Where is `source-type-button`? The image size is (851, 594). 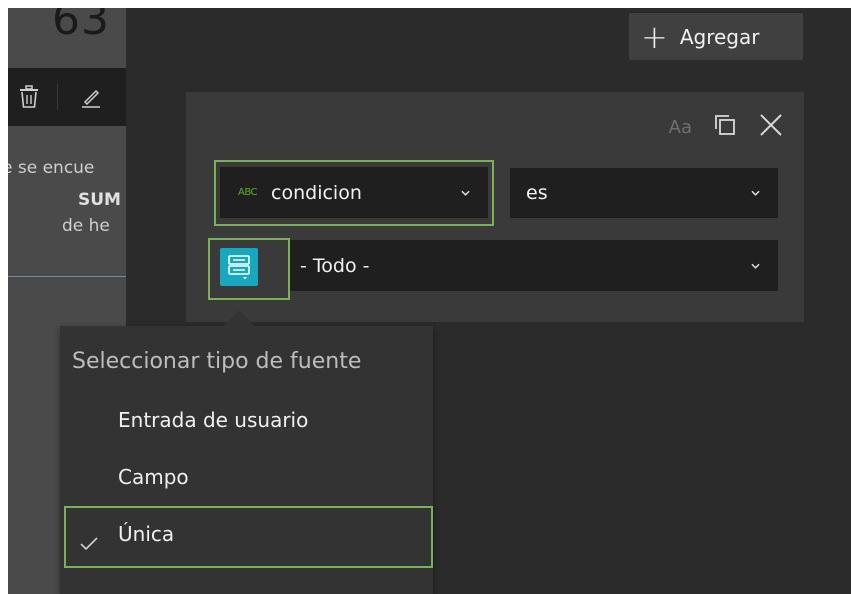 source-type-button is located at coordinates (239, 267).